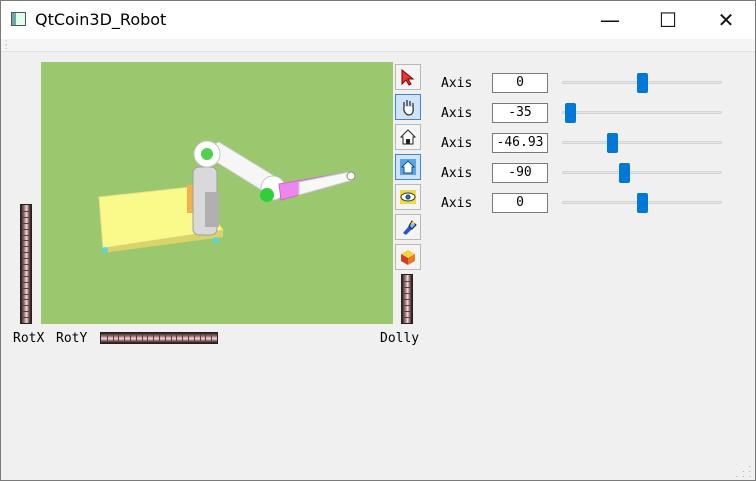 This screenshot has width=756, height=481. Describe the element at coordinates (520, 113) in the screenshot. I see `axis-value-field: -35` at that location.